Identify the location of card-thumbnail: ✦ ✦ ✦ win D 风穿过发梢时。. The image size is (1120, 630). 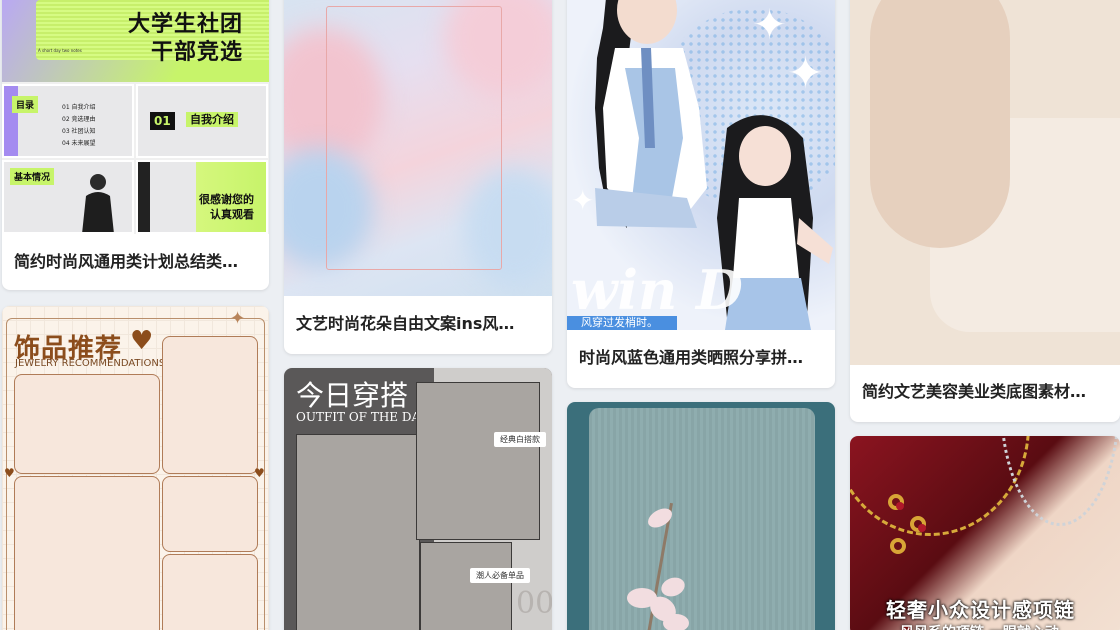
(701, 165).